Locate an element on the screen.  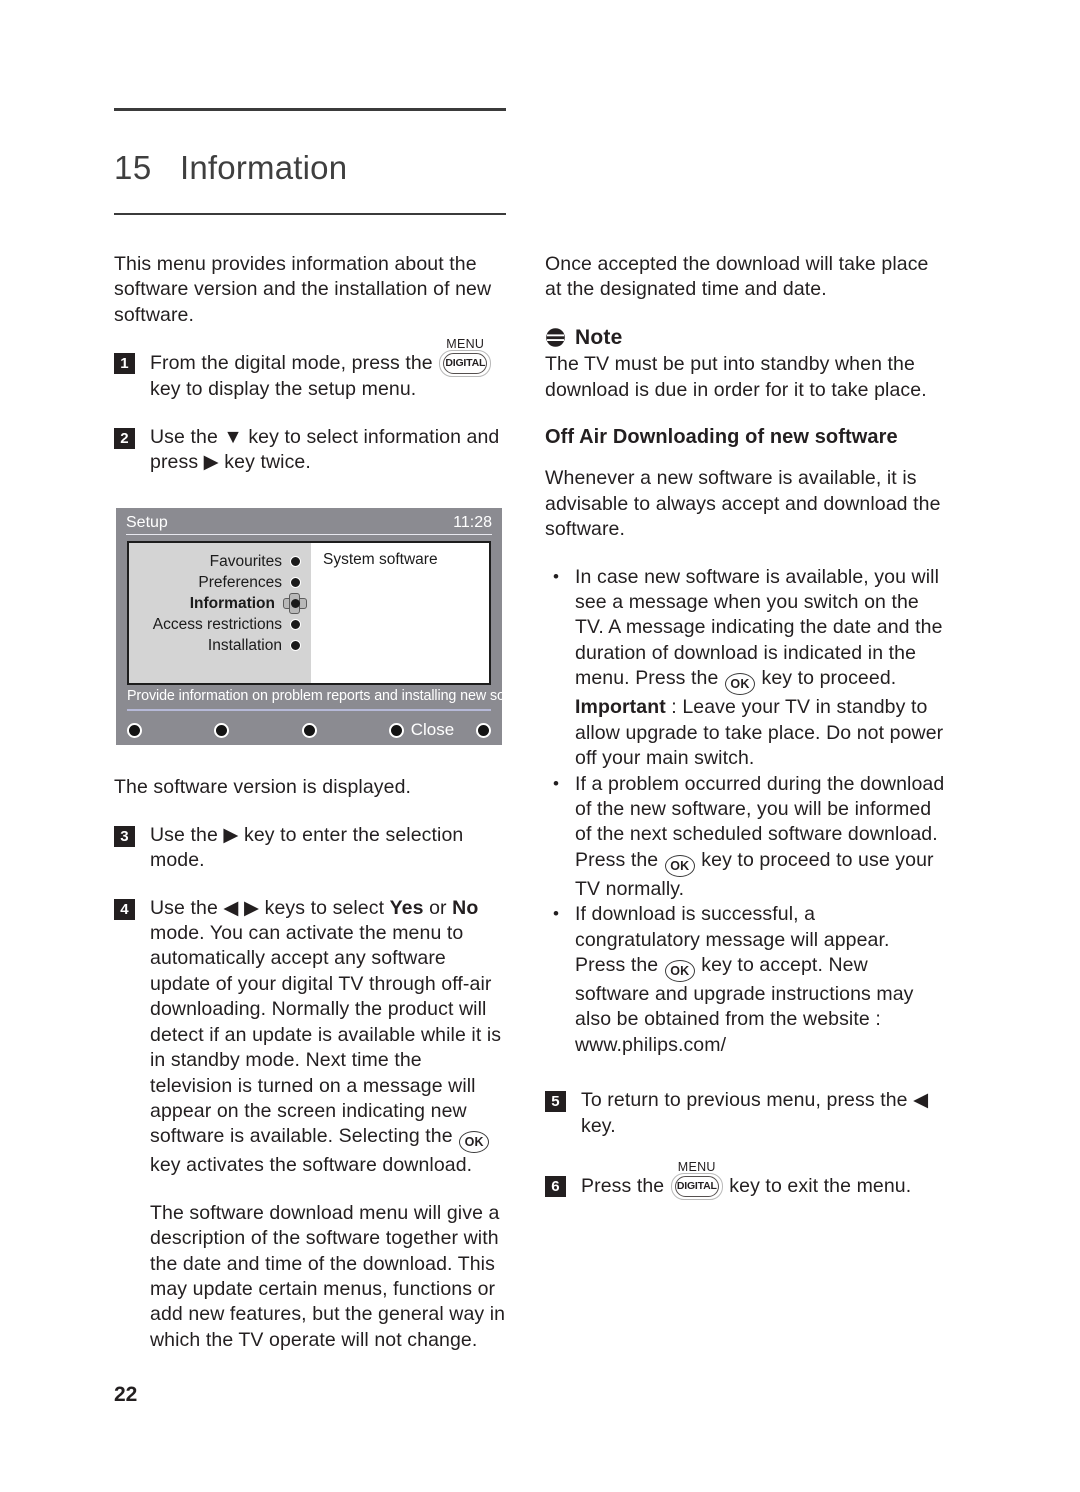
osd-item-information: Information is located at coordinates (220, 603).